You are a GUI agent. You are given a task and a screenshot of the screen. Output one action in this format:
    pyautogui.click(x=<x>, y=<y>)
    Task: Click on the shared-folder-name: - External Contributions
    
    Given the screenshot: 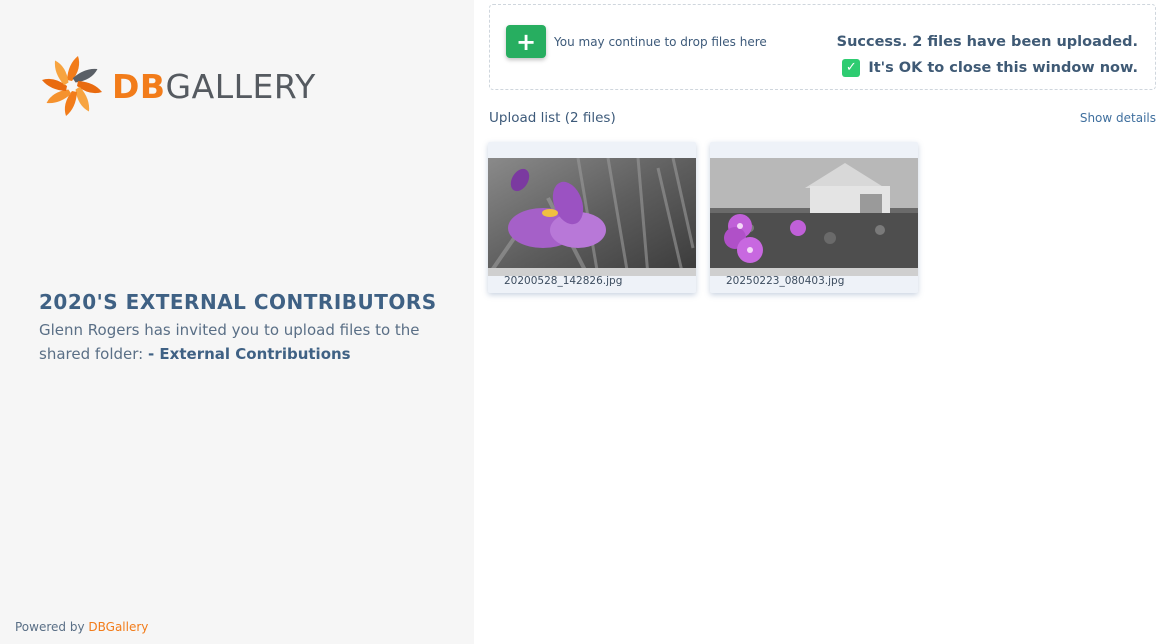 What is the action you would take?
    pyautogui.click(x=249, y=354)
    